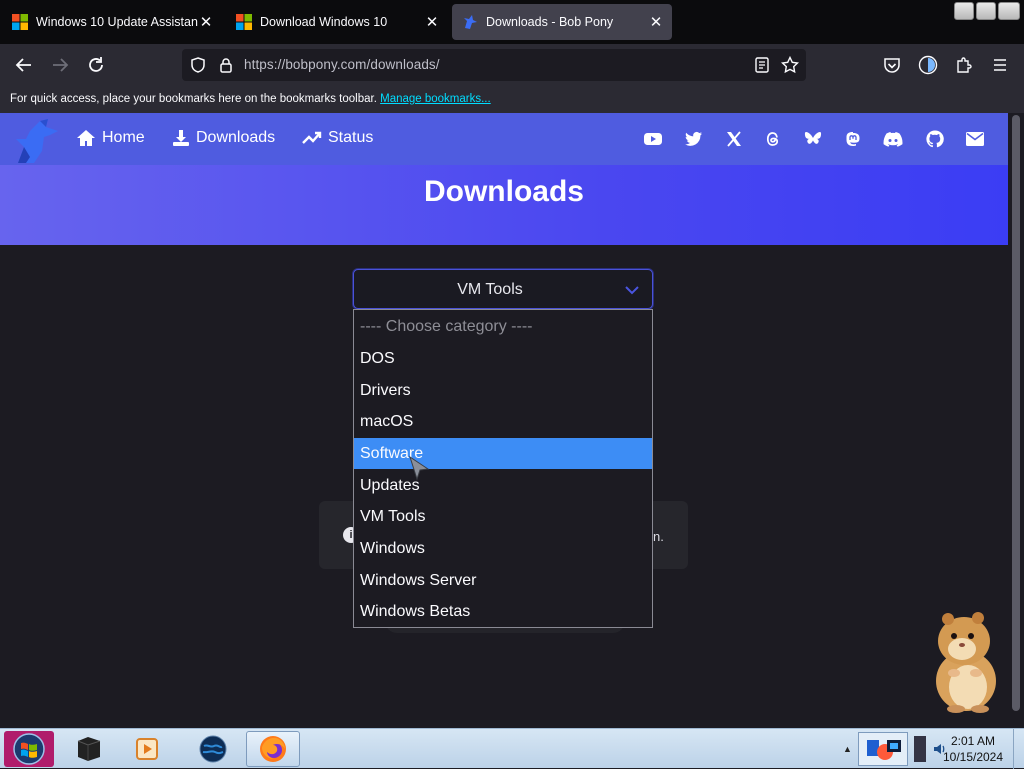 This screenshot has height=769, width=1024. I want to click on threads-icon, so click(772, 139).